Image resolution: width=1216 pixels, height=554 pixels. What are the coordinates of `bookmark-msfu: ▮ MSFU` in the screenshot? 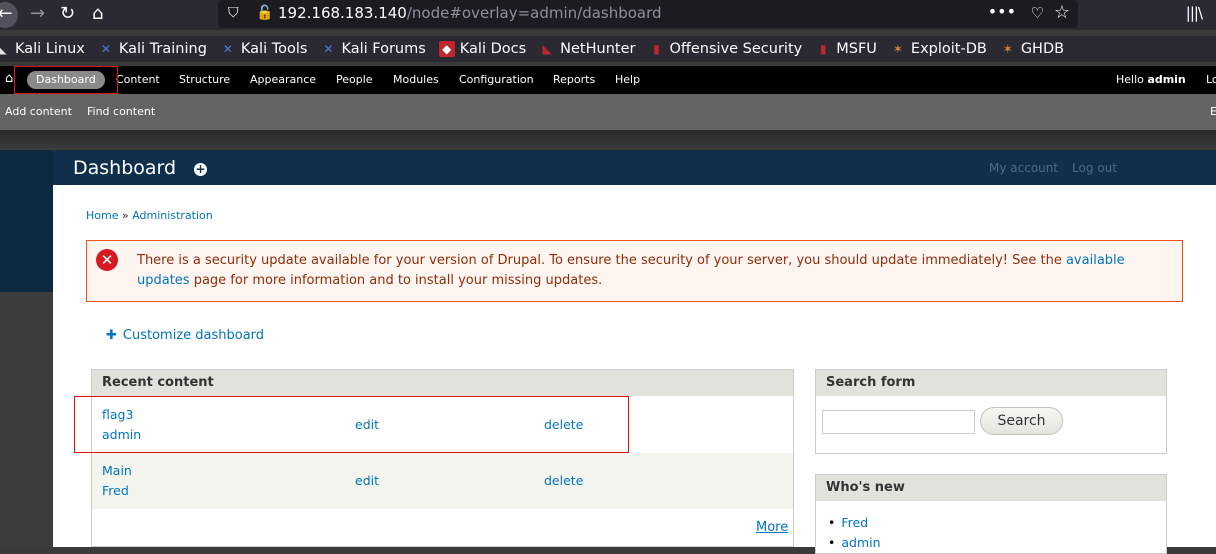 It's located at (846, 49).